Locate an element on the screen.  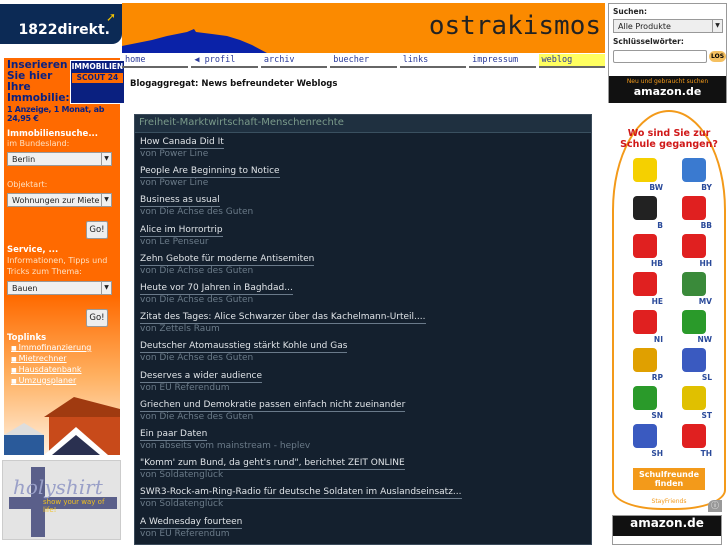
nav-weblog: weblog is located at coordinates (571, 61).